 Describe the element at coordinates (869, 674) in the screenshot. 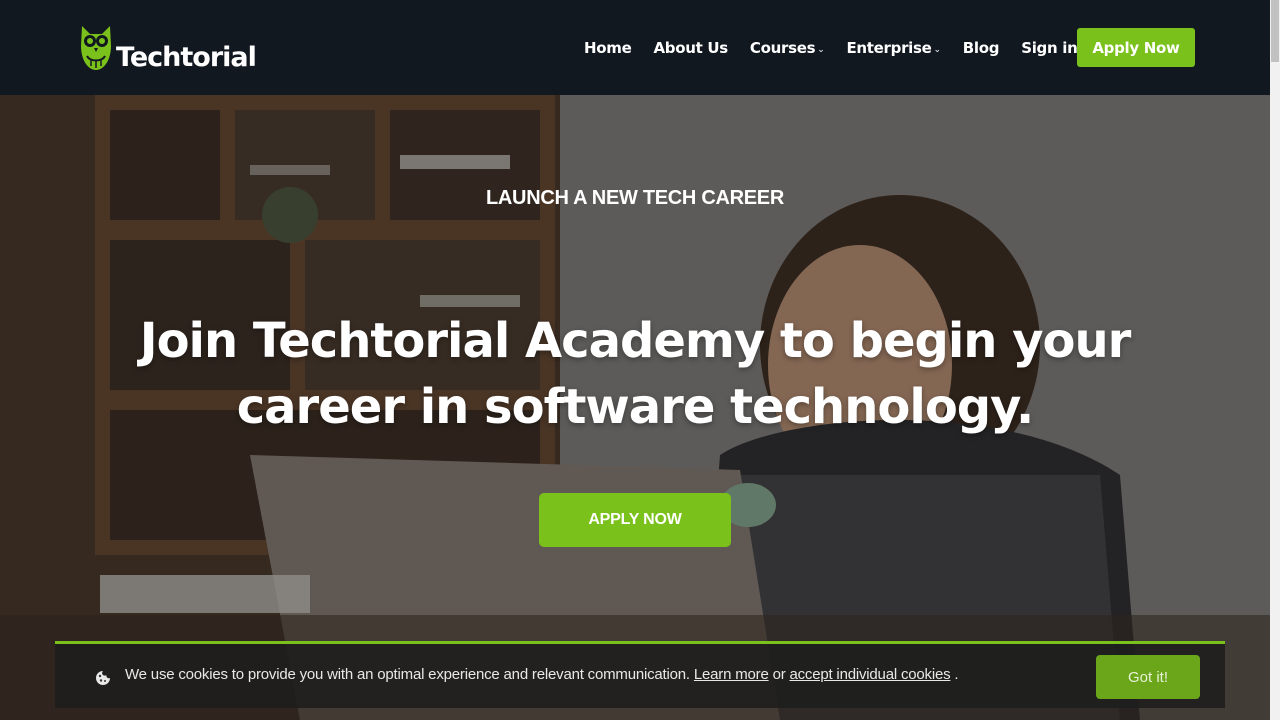

I see `accept-individual-cookies-link: accept individual cookies` at that location.